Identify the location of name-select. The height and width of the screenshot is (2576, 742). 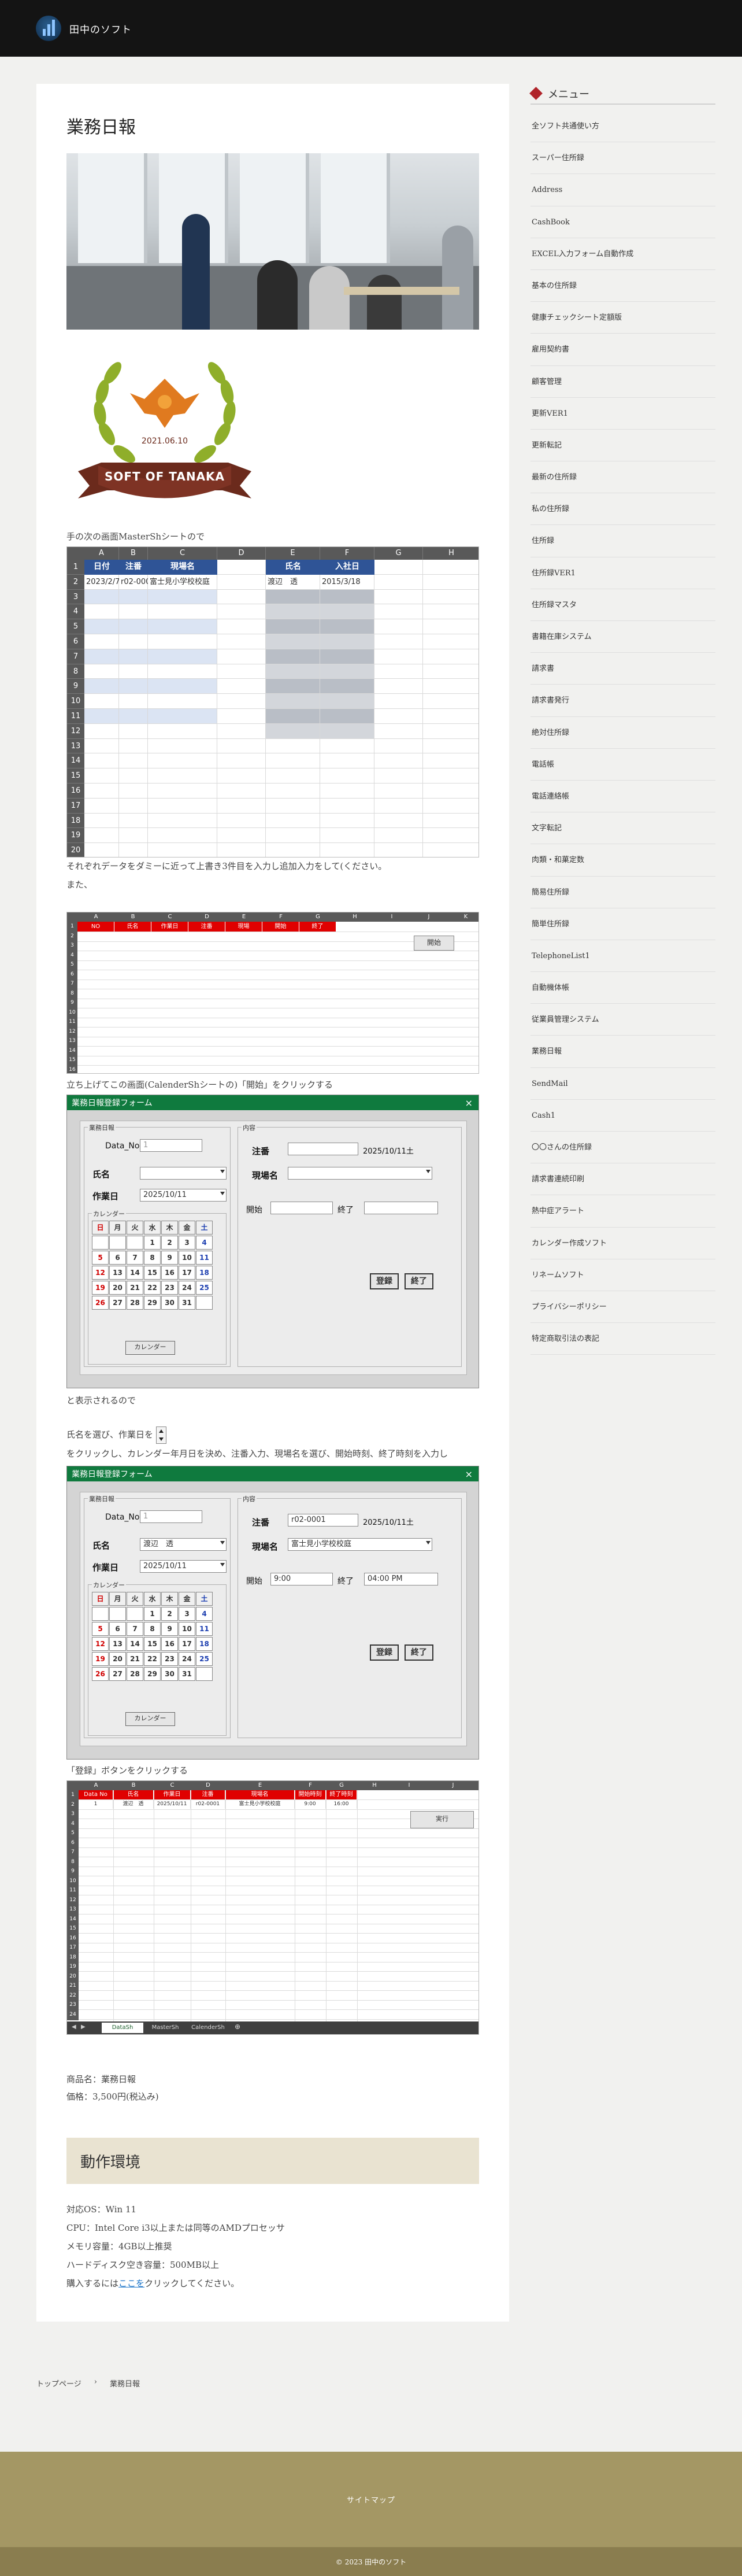
(183, 1173).